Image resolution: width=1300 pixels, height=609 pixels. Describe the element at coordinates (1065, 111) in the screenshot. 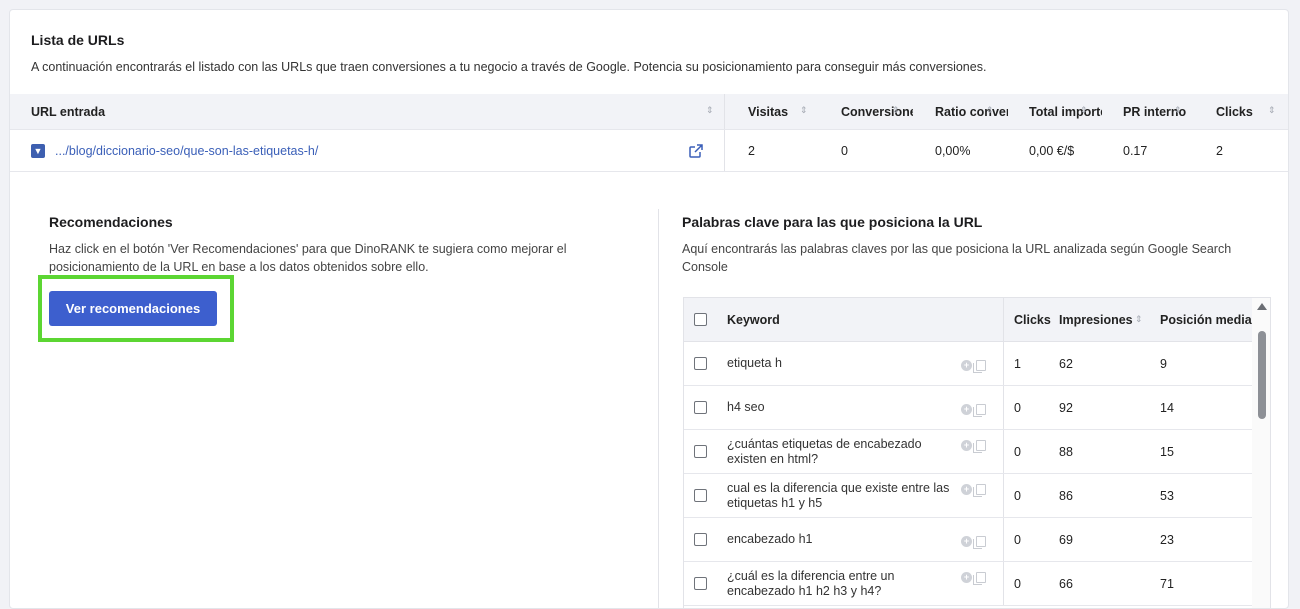

I see `col-header-total: Total importe` at that location.